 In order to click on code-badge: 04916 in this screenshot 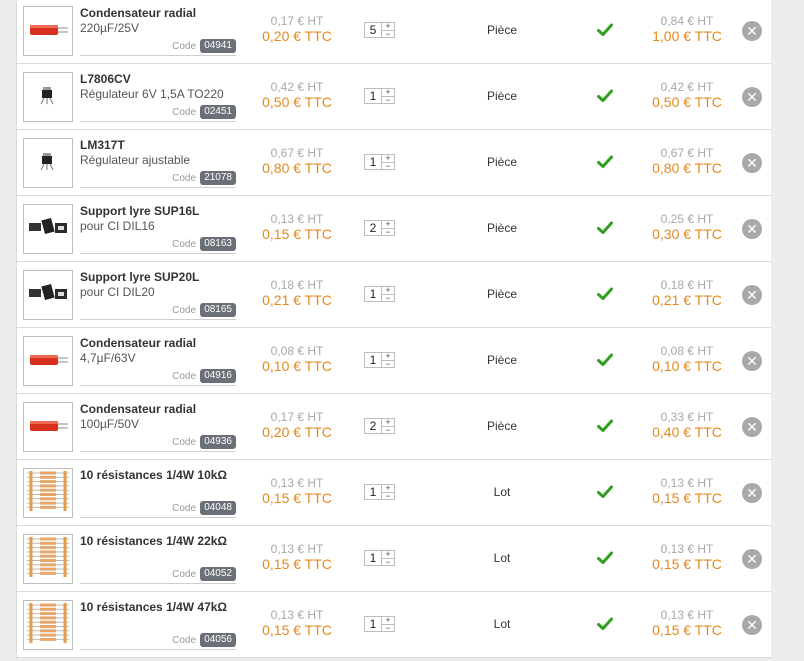, I will do `click(218, 376)`.